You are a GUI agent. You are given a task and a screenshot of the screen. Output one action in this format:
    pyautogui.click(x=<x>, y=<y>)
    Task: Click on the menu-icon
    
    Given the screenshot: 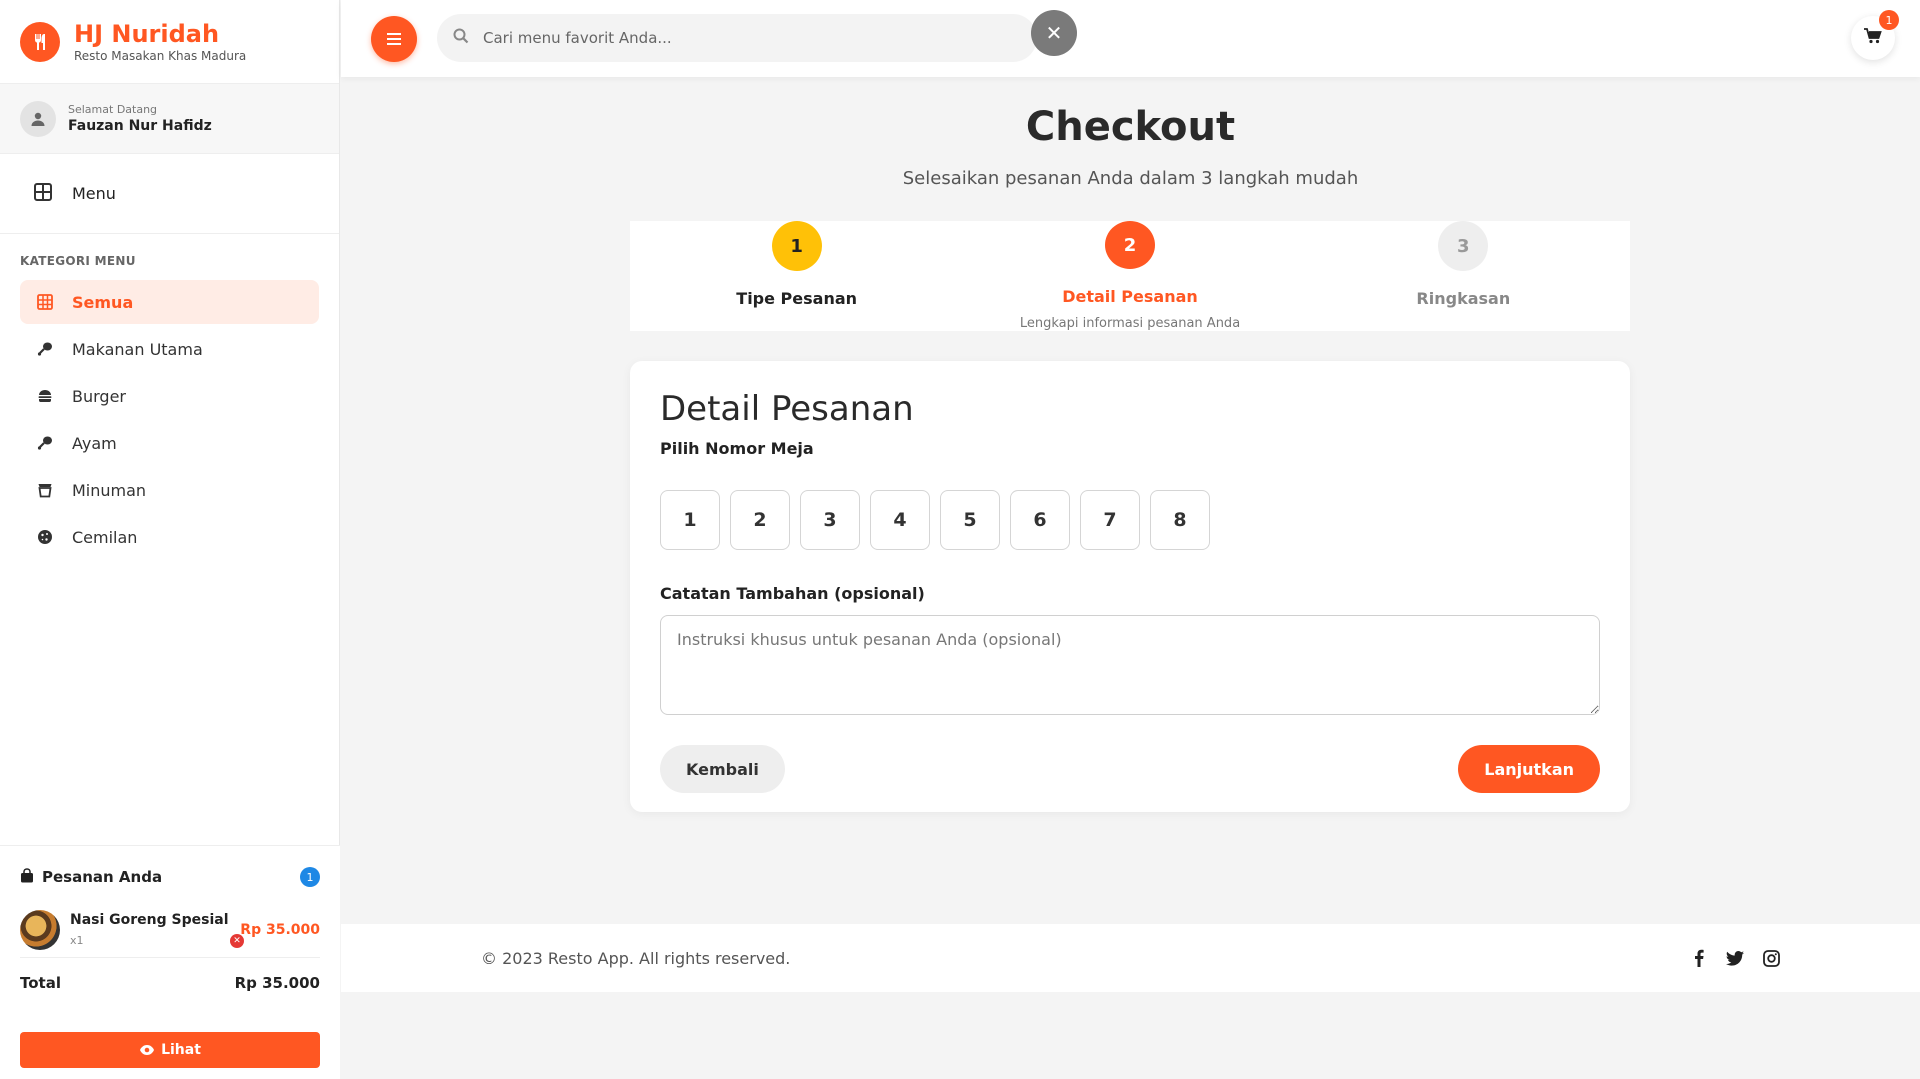 What is the action you would take?
    pyautogui.click(x=394, y=39)
    